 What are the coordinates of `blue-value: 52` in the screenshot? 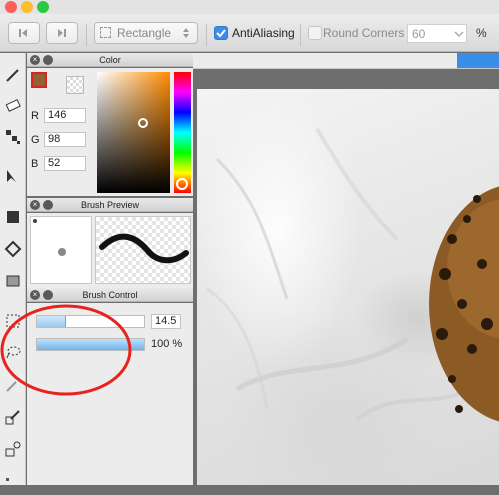 It's located at (54, 163).